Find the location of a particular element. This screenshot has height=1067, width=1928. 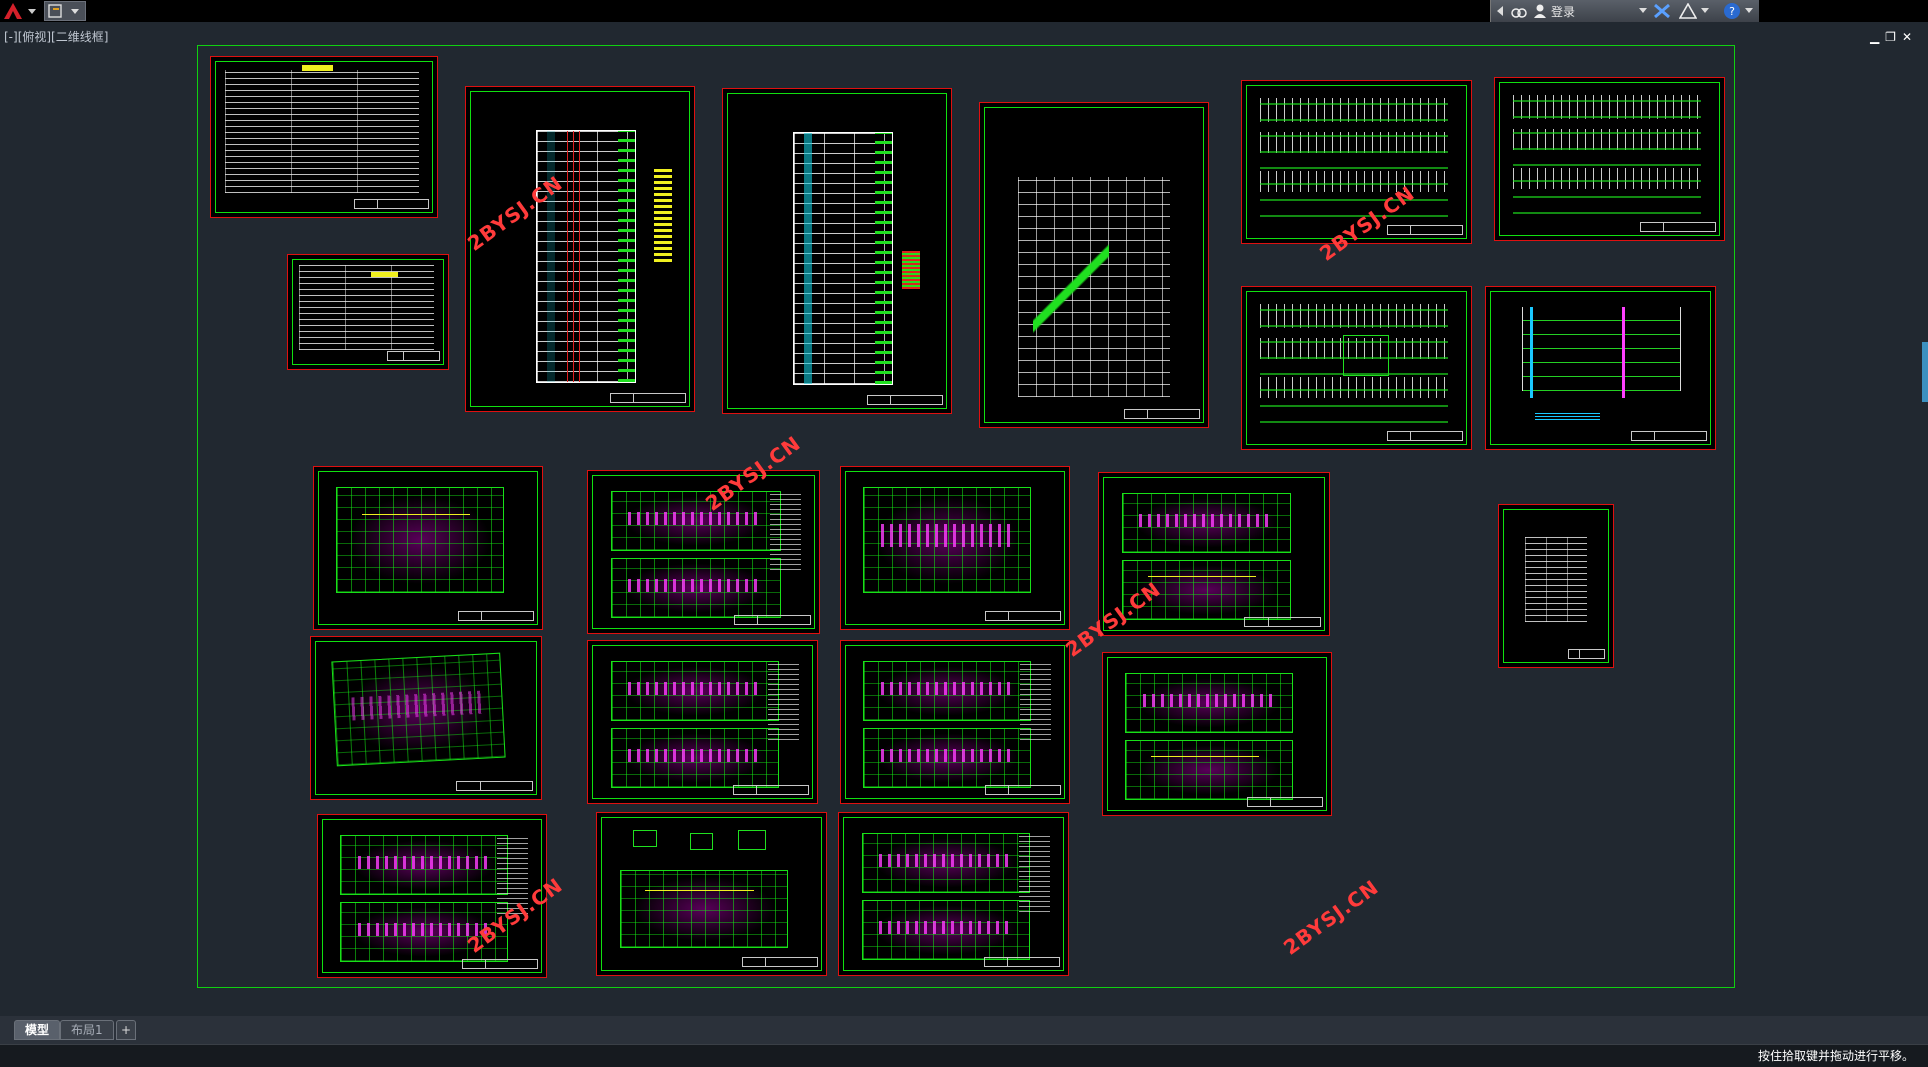

exchange-icon is located at coordinates (1662, 11).